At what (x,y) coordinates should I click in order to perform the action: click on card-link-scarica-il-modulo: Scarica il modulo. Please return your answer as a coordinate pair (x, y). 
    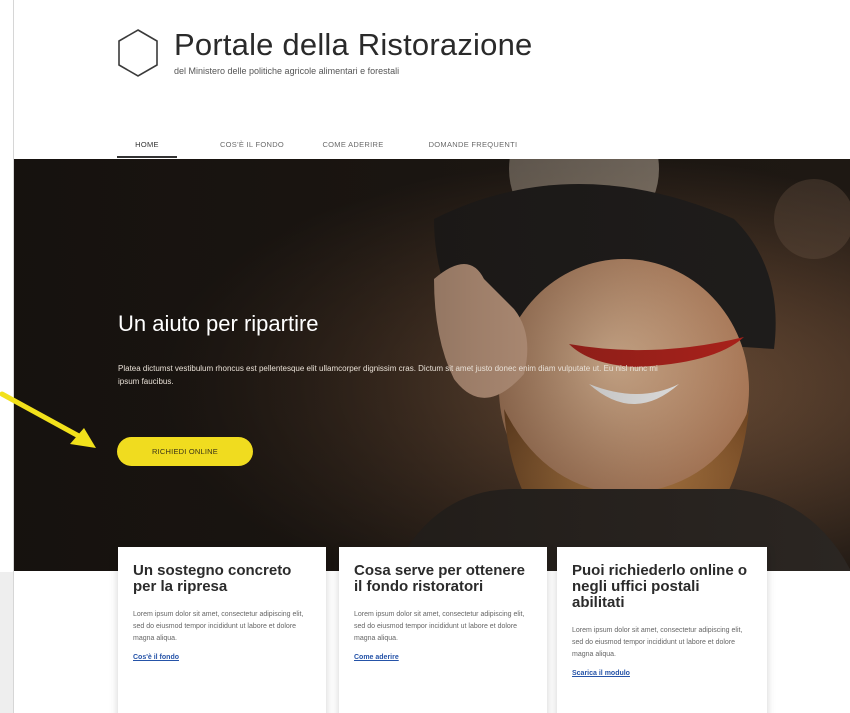
    Looking at the image, I should click on (601, 673).